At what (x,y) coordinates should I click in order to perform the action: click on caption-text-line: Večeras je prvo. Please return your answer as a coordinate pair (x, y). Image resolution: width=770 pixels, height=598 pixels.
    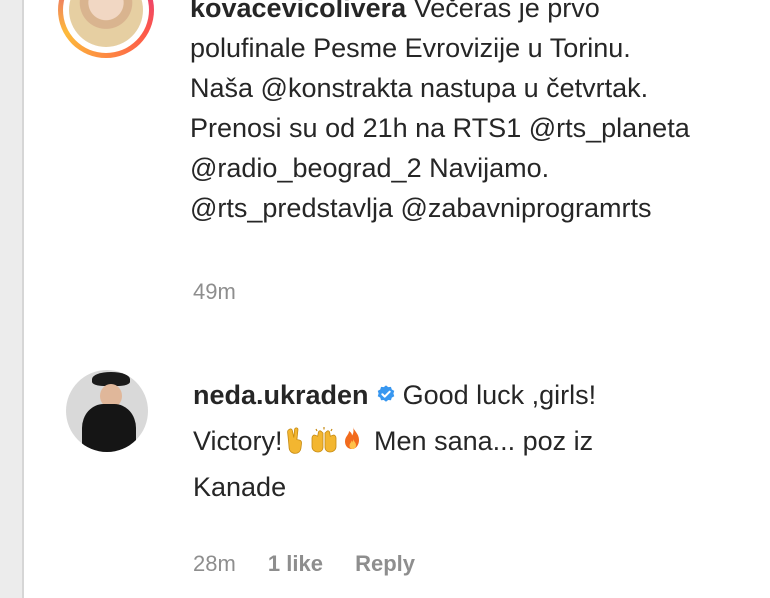
    Looking at the image, I should click on (506, 11).